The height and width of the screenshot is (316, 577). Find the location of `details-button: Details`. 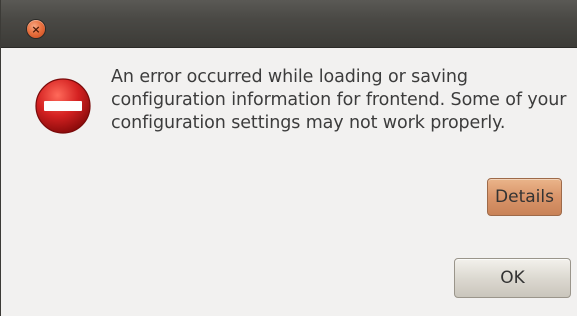

details-button: Details is located at coordinates (524, 197).